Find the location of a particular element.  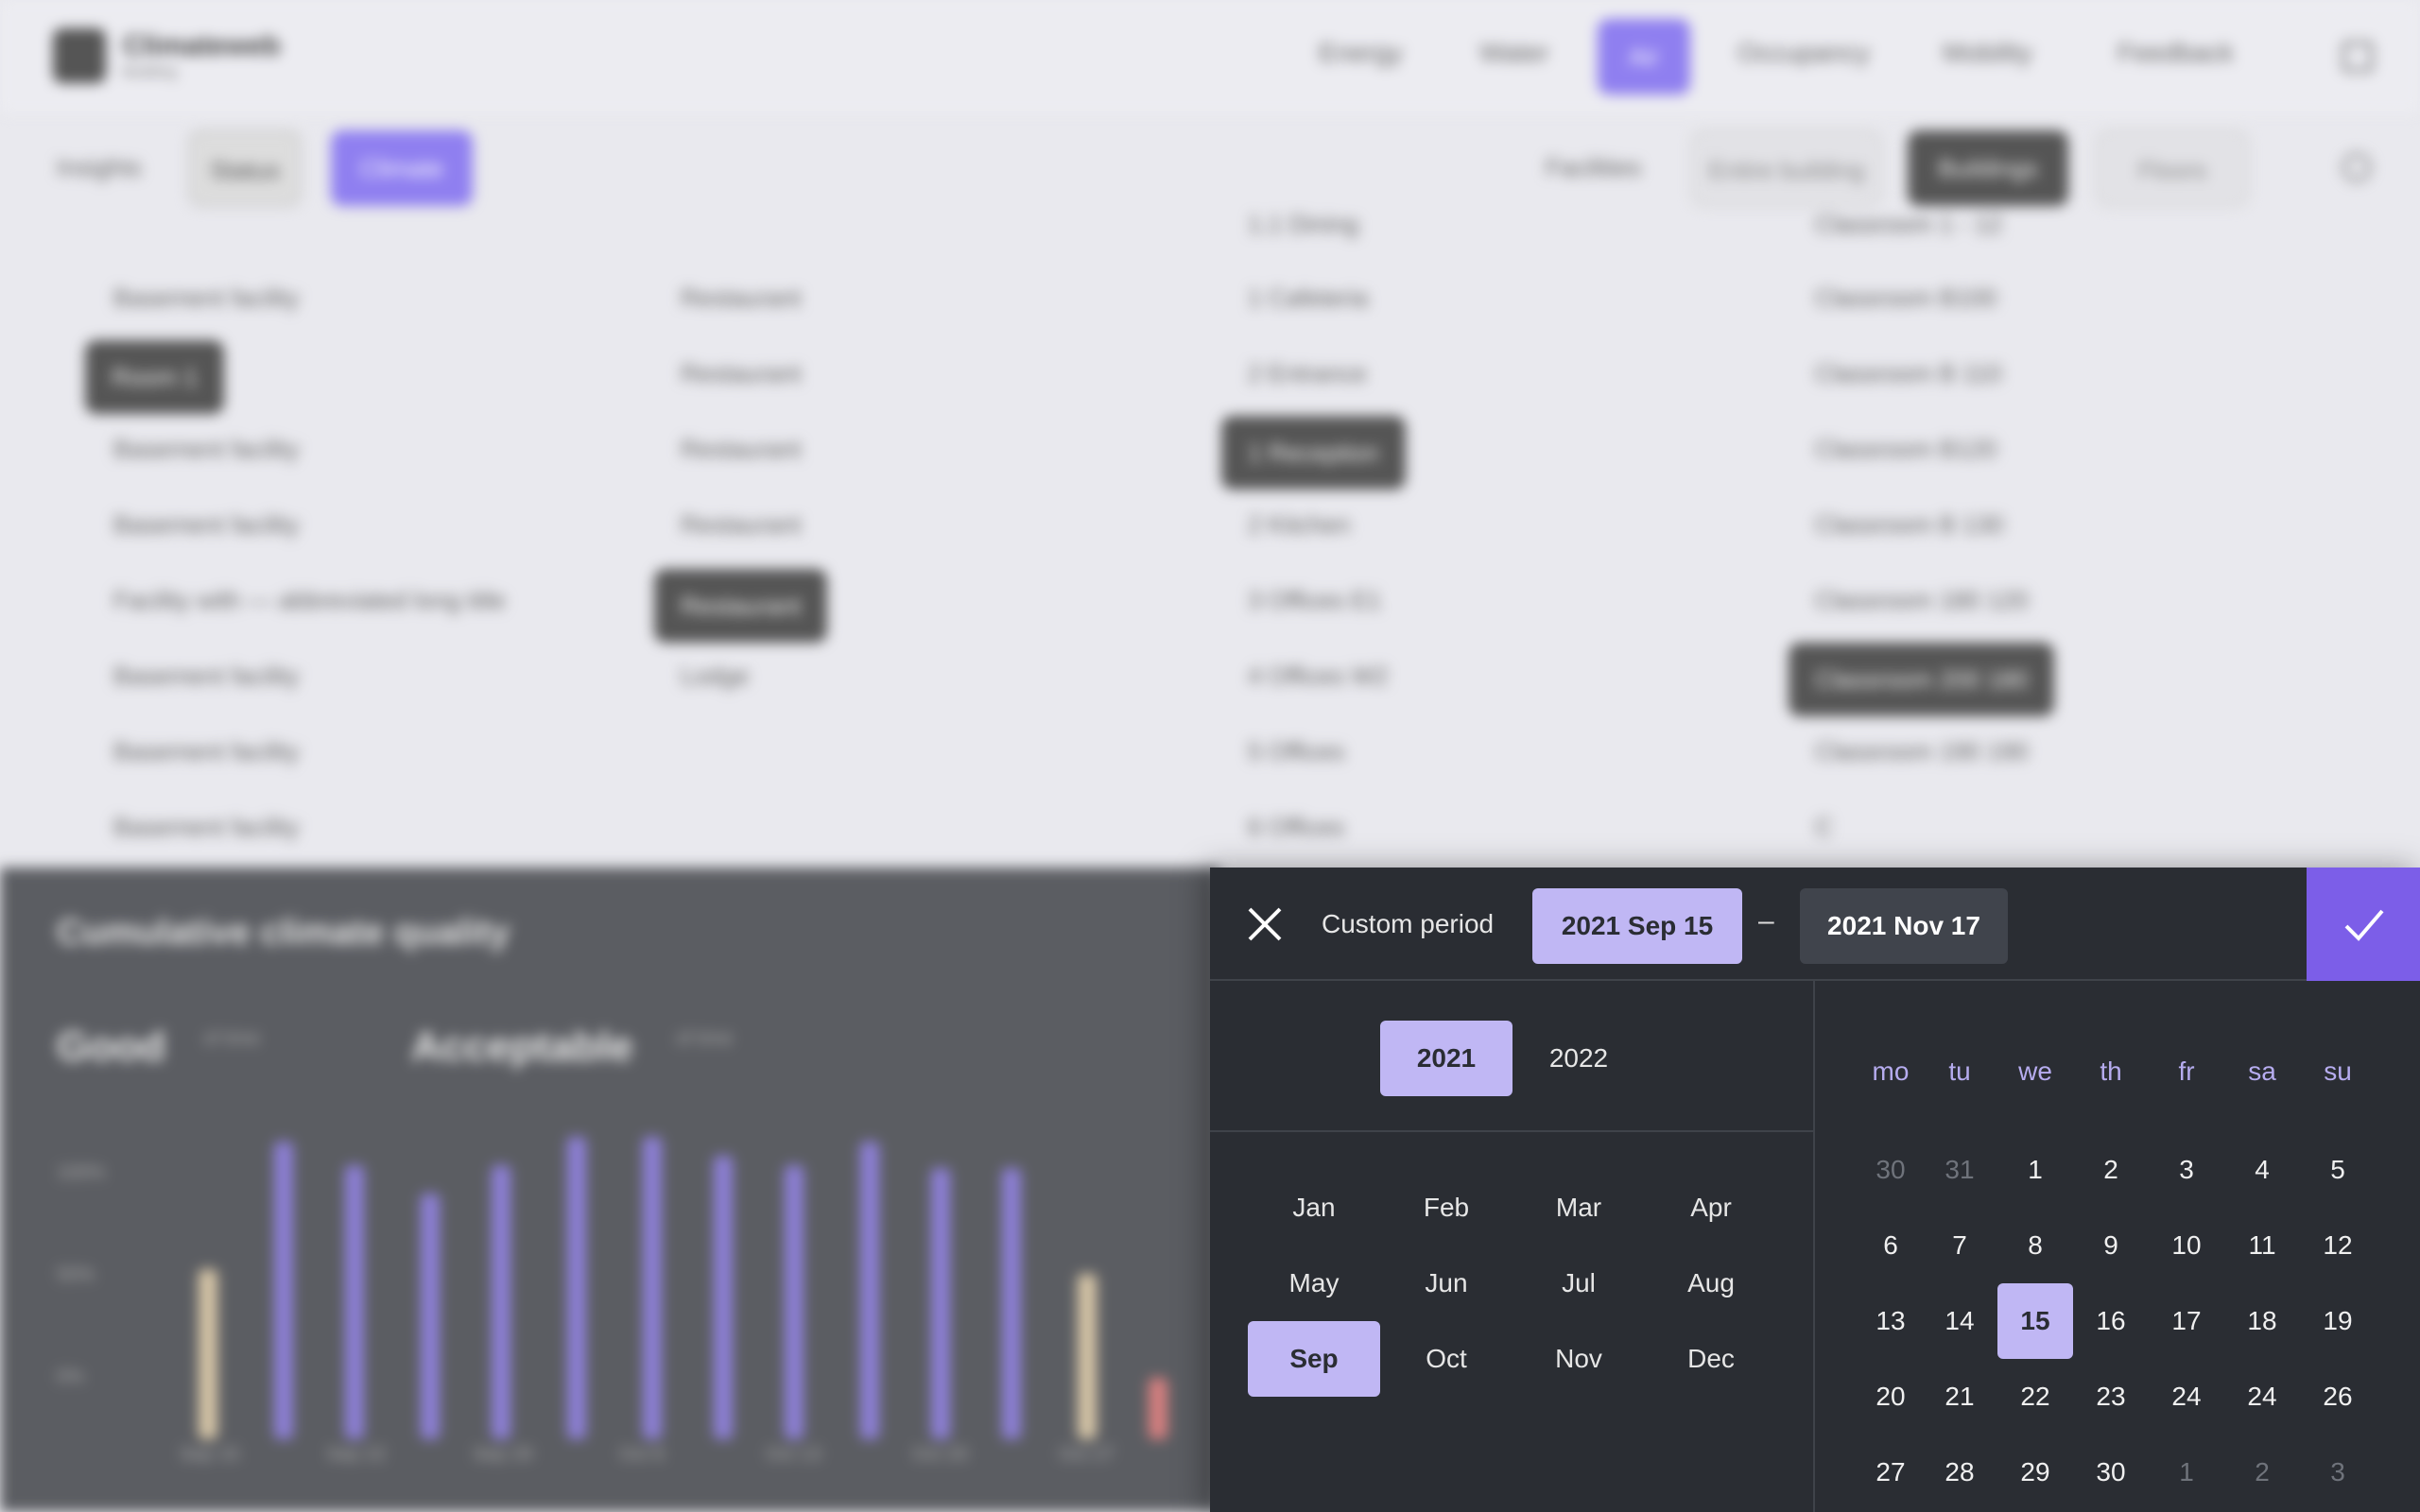

list-item: 2 Entrance is located at coordinates (1307, 373).